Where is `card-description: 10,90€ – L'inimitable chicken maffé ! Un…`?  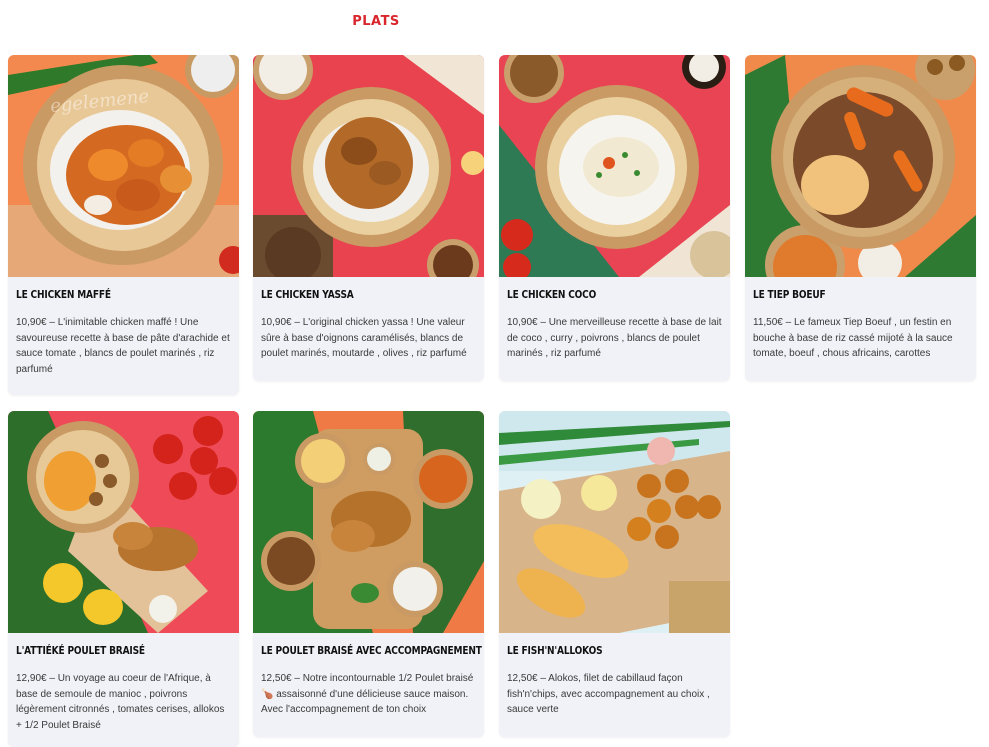 card-description: 10,90€ – L'inimitable chicken maffé ! Un… is located at coordinates (123, 346).